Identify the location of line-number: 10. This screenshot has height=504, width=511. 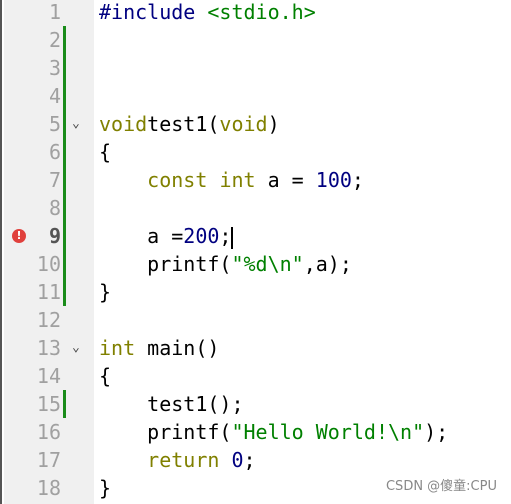
(48, 264).